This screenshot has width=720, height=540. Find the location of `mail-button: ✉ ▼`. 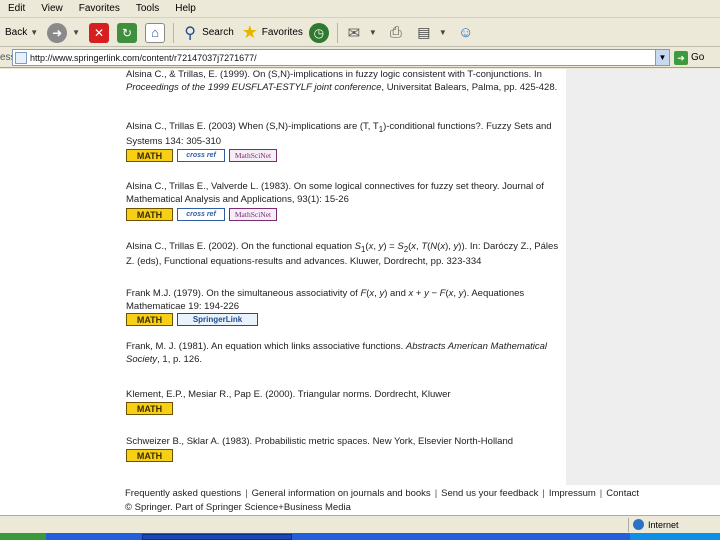

mail-button: ✉ ▼ is located at coordinates (362, 33).